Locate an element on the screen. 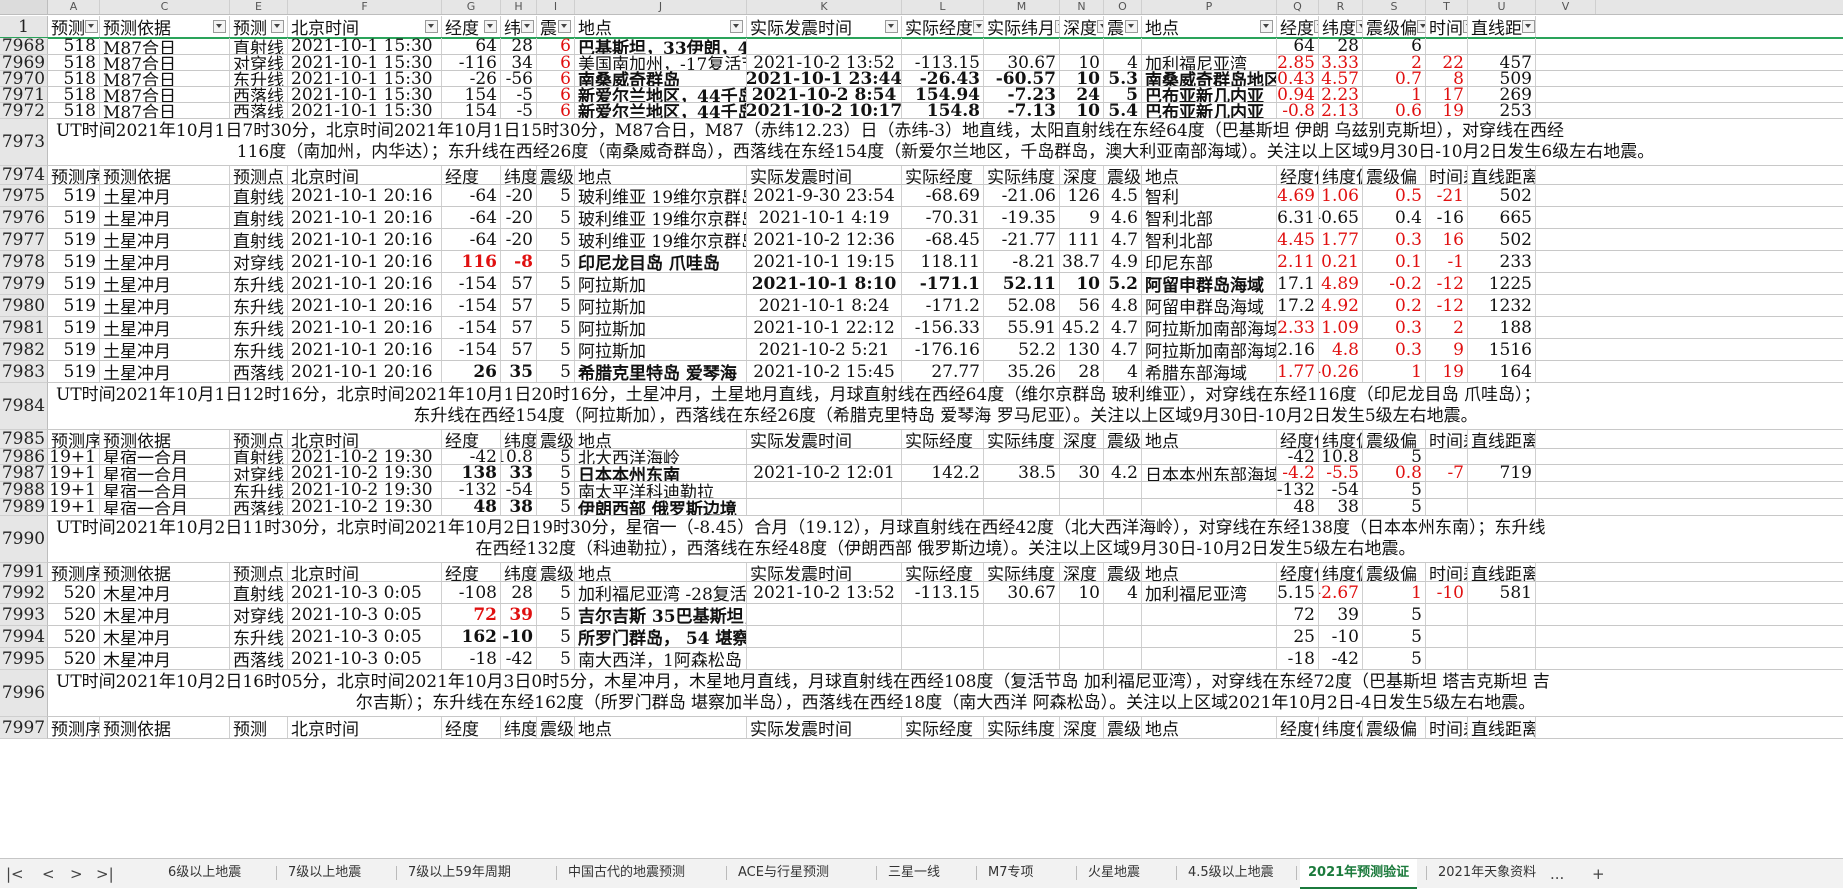  data-cell: 希腊东部海域 is located at coordinates (1209, 371).